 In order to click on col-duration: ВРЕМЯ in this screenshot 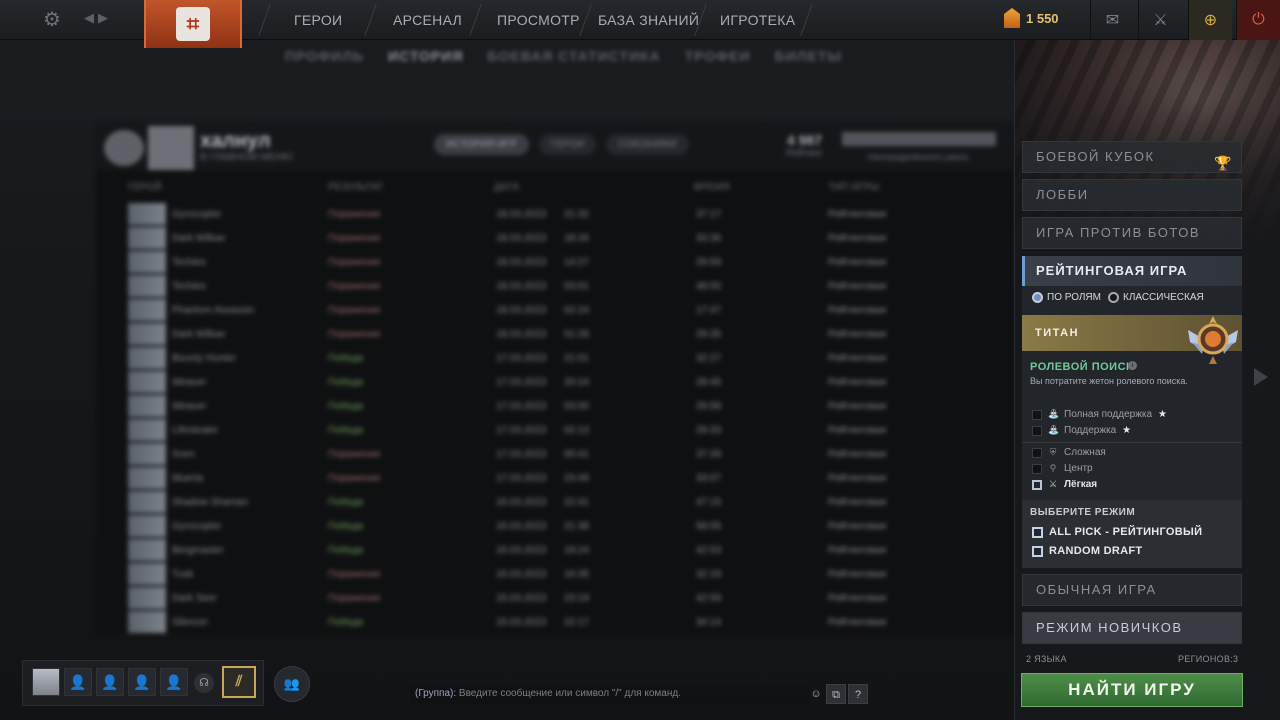, I will do `click(712, 187)`.